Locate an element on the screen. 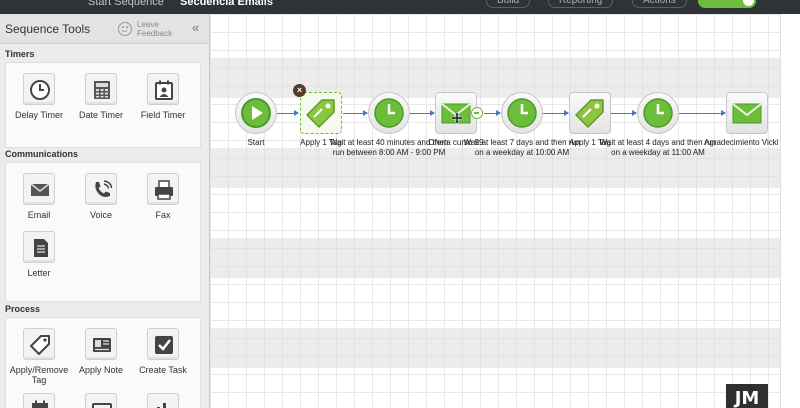 This screenshot has width=800, height=408. node-email: Agradecimiento Vicki is located at coordinates (741, 119).